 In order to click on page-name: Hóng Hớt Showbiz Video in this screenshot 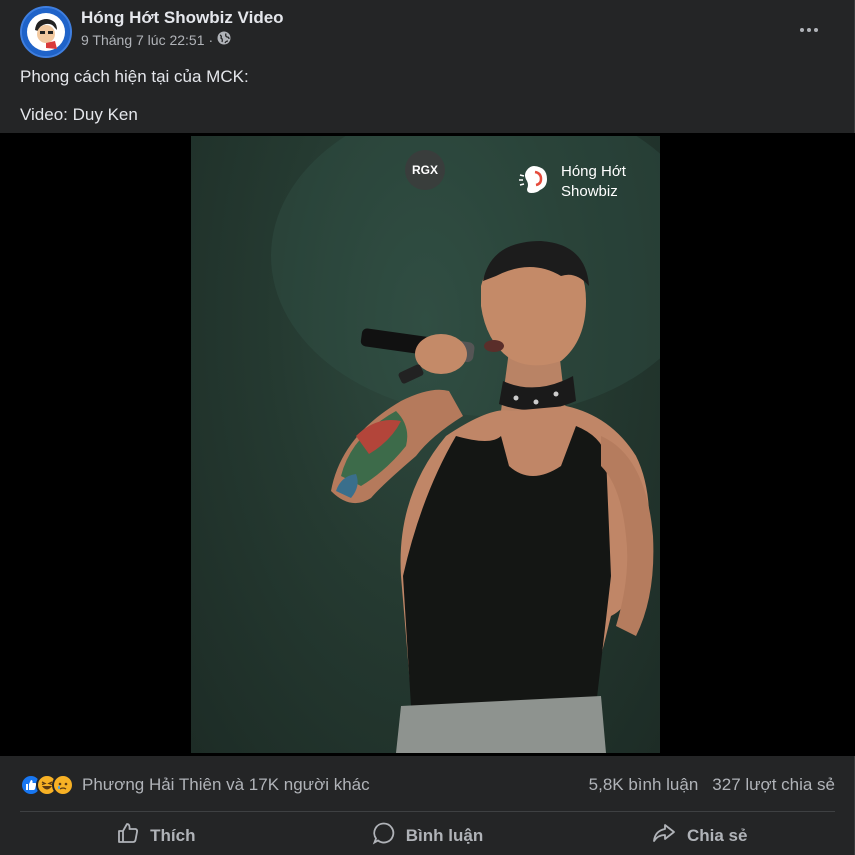, I will do `click(182, 18)`.